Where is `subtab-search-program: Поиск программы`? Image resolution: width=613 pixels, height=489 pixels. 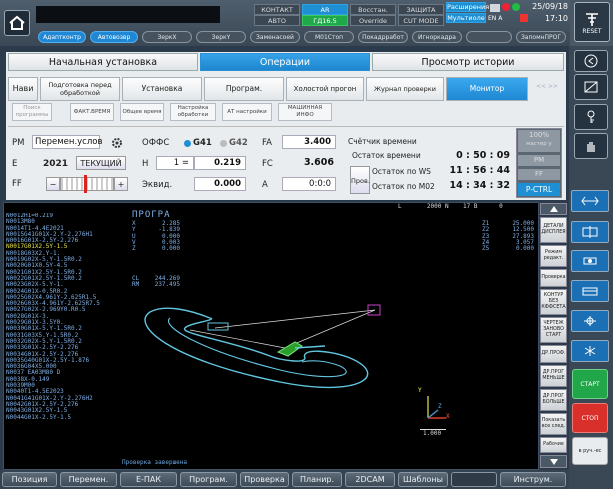
subtab-search-program: Поиск программы is located at coordinates (32, 112).